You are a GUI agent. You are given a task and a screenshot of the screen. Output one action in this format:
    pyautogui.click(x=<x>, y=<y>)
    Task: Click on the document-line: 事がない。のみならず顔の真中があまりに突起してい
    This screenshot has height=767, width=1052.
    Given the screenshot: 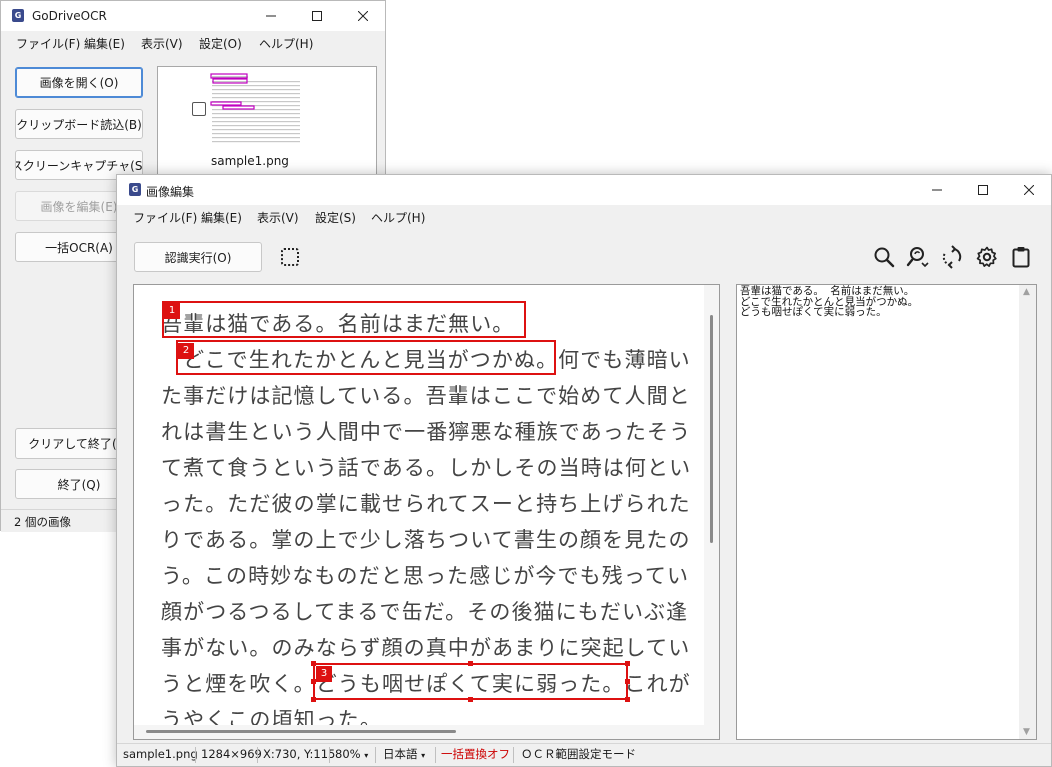 What is the action you would take?
    pyautogui.click(x=426, y=648)
    